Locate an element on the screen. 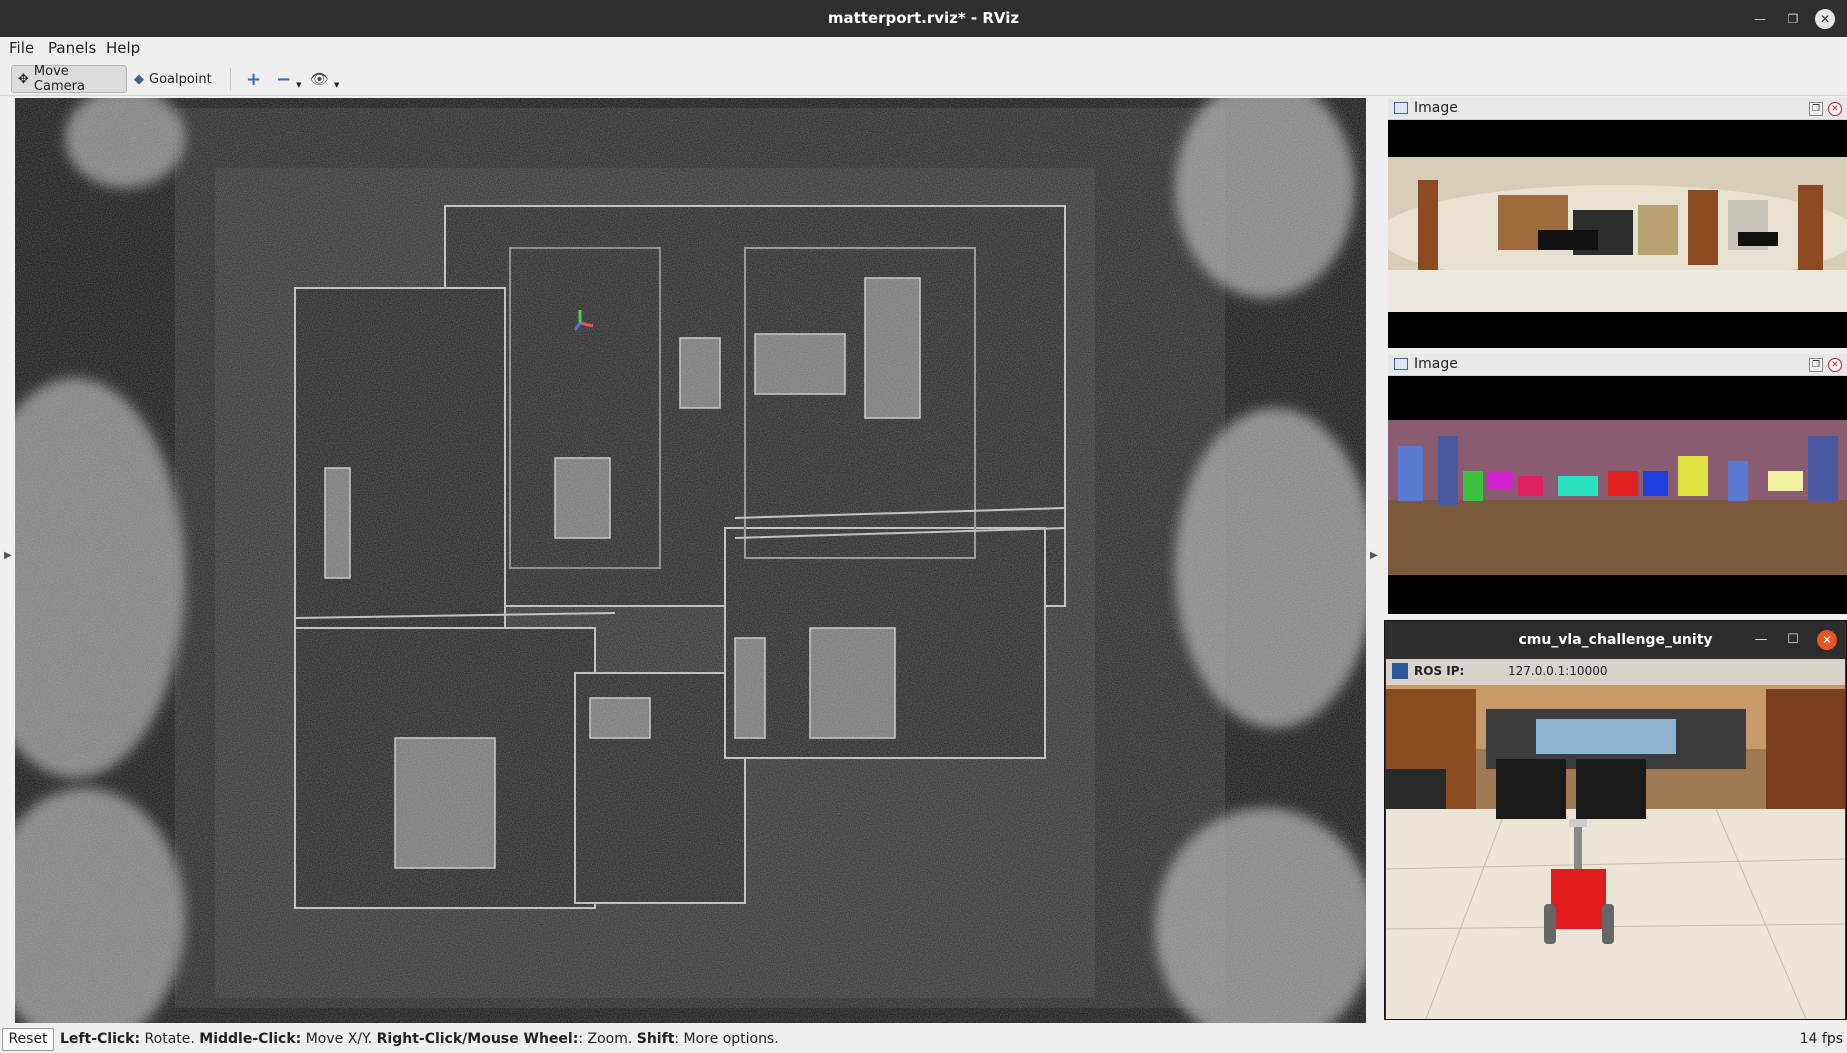 This screenshot has width=1847, height=1053. remove-tool-button: − ▼ is located at coordinates (288, 79).